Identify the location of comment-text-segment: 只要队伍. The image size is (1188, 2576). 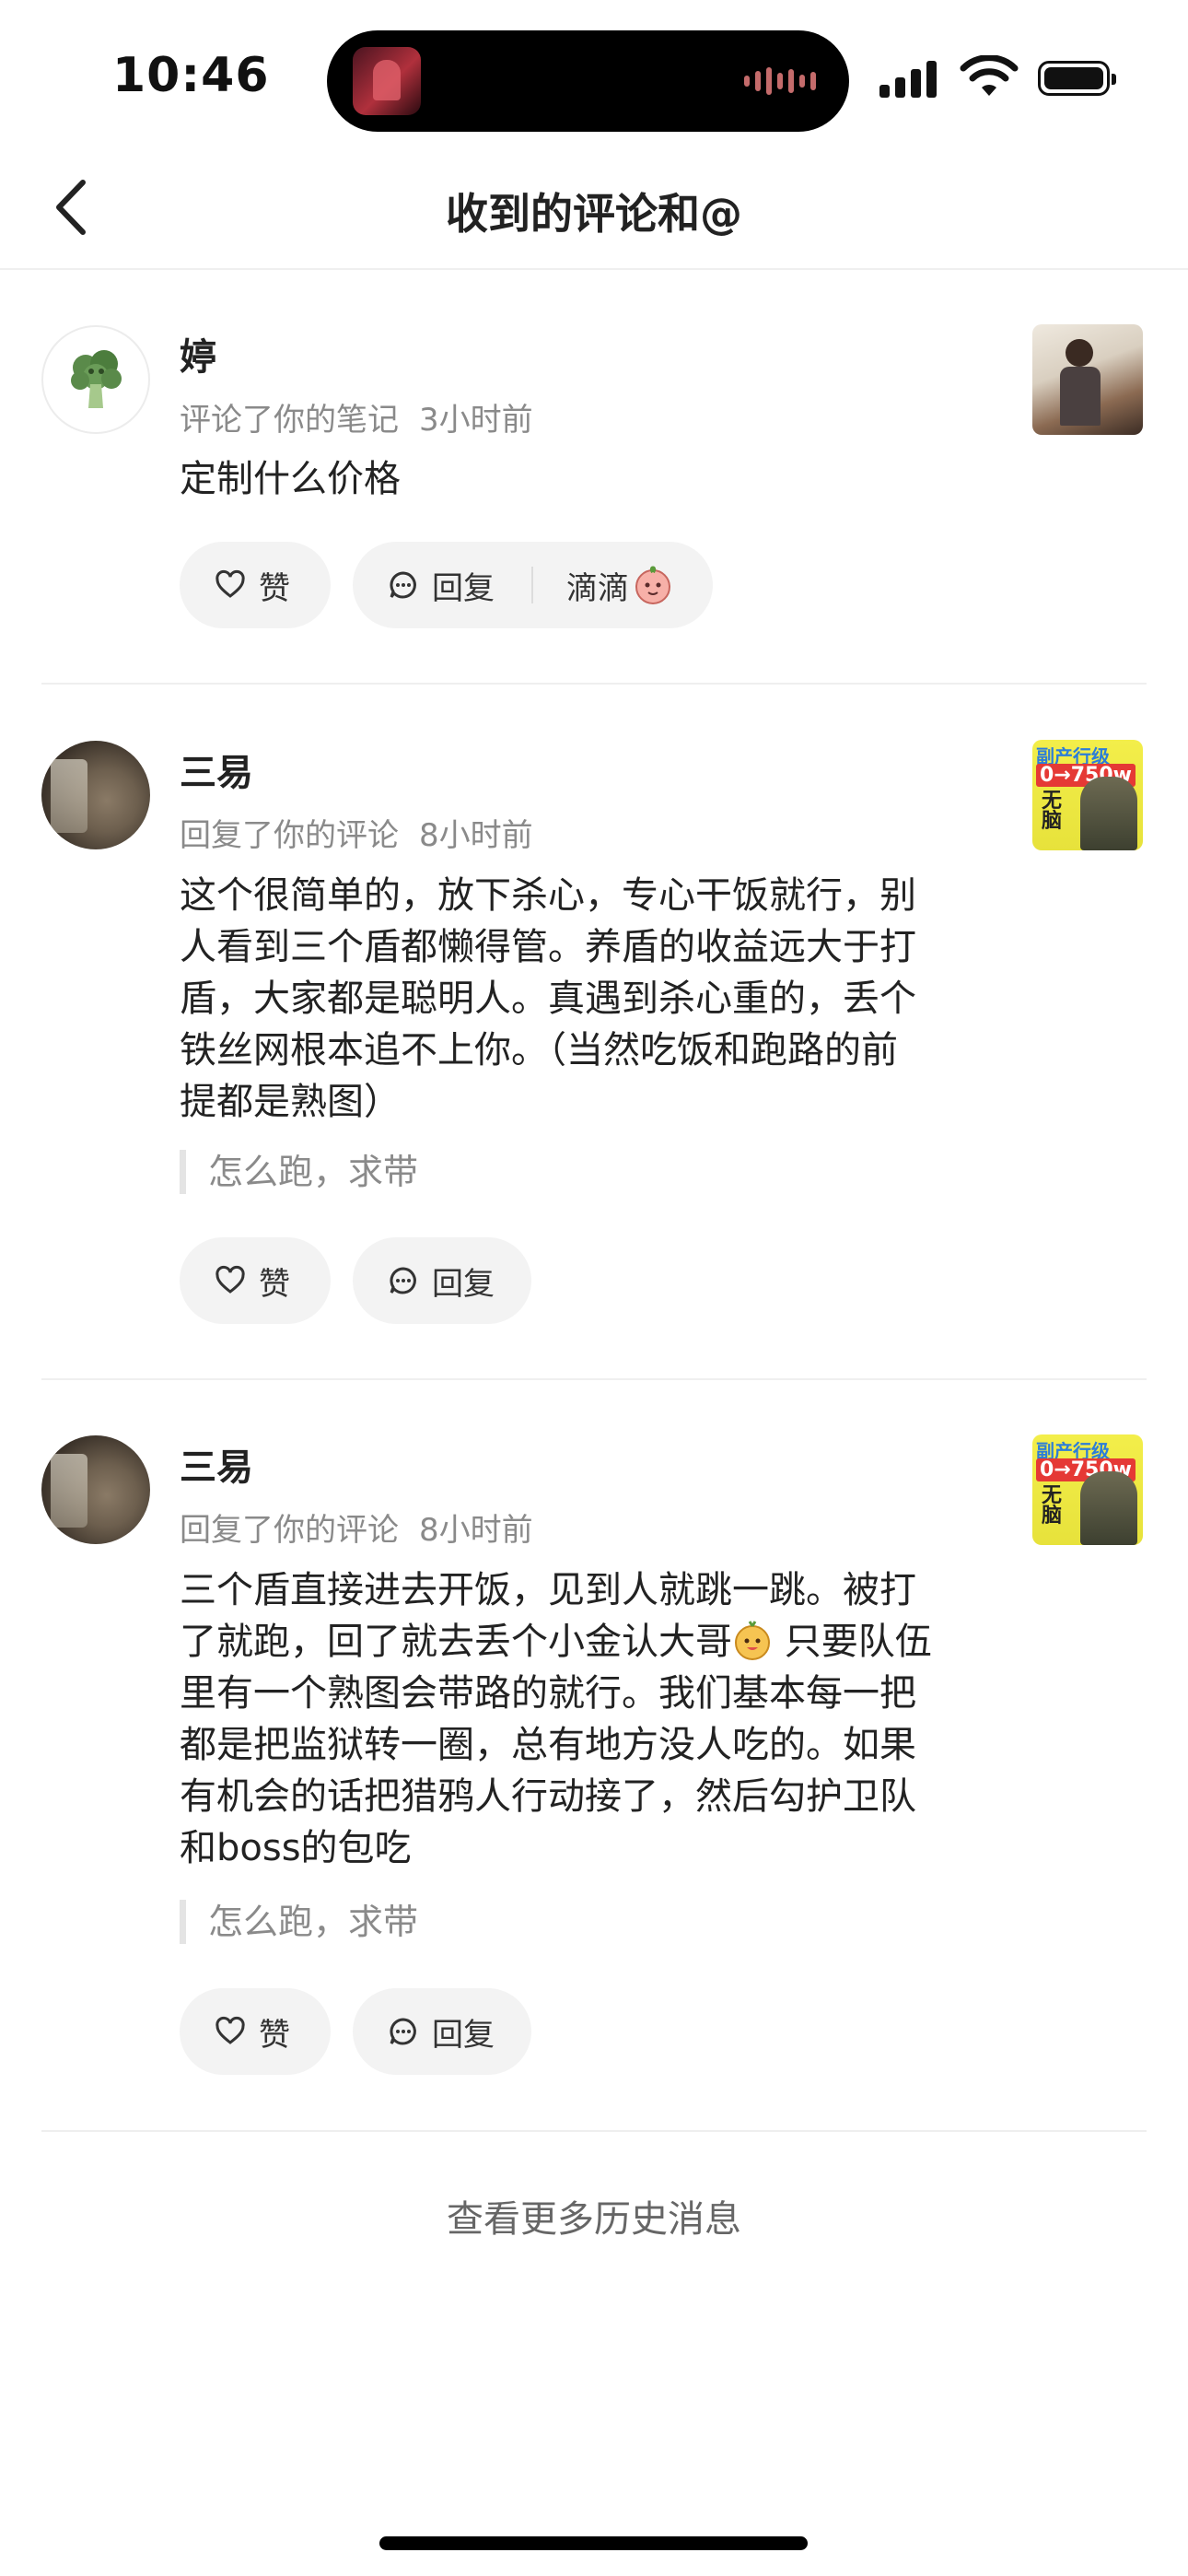
(852, 1642).